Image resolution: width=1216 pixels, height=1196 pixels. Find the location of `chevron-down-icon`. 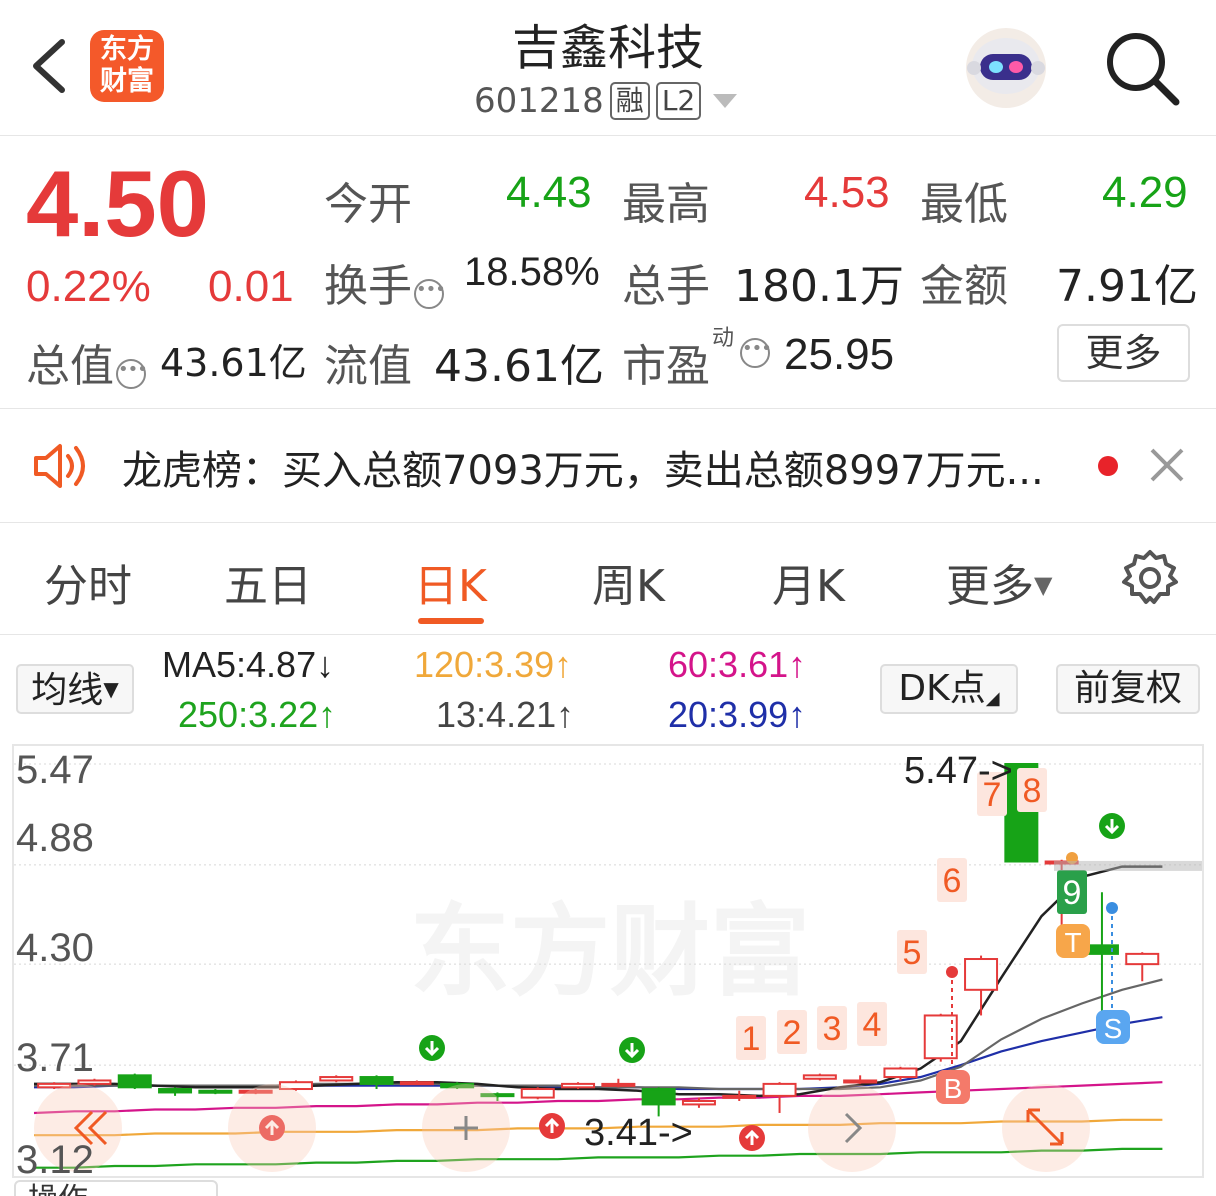

chevron-down-icon is located at coordinates (725, 101).